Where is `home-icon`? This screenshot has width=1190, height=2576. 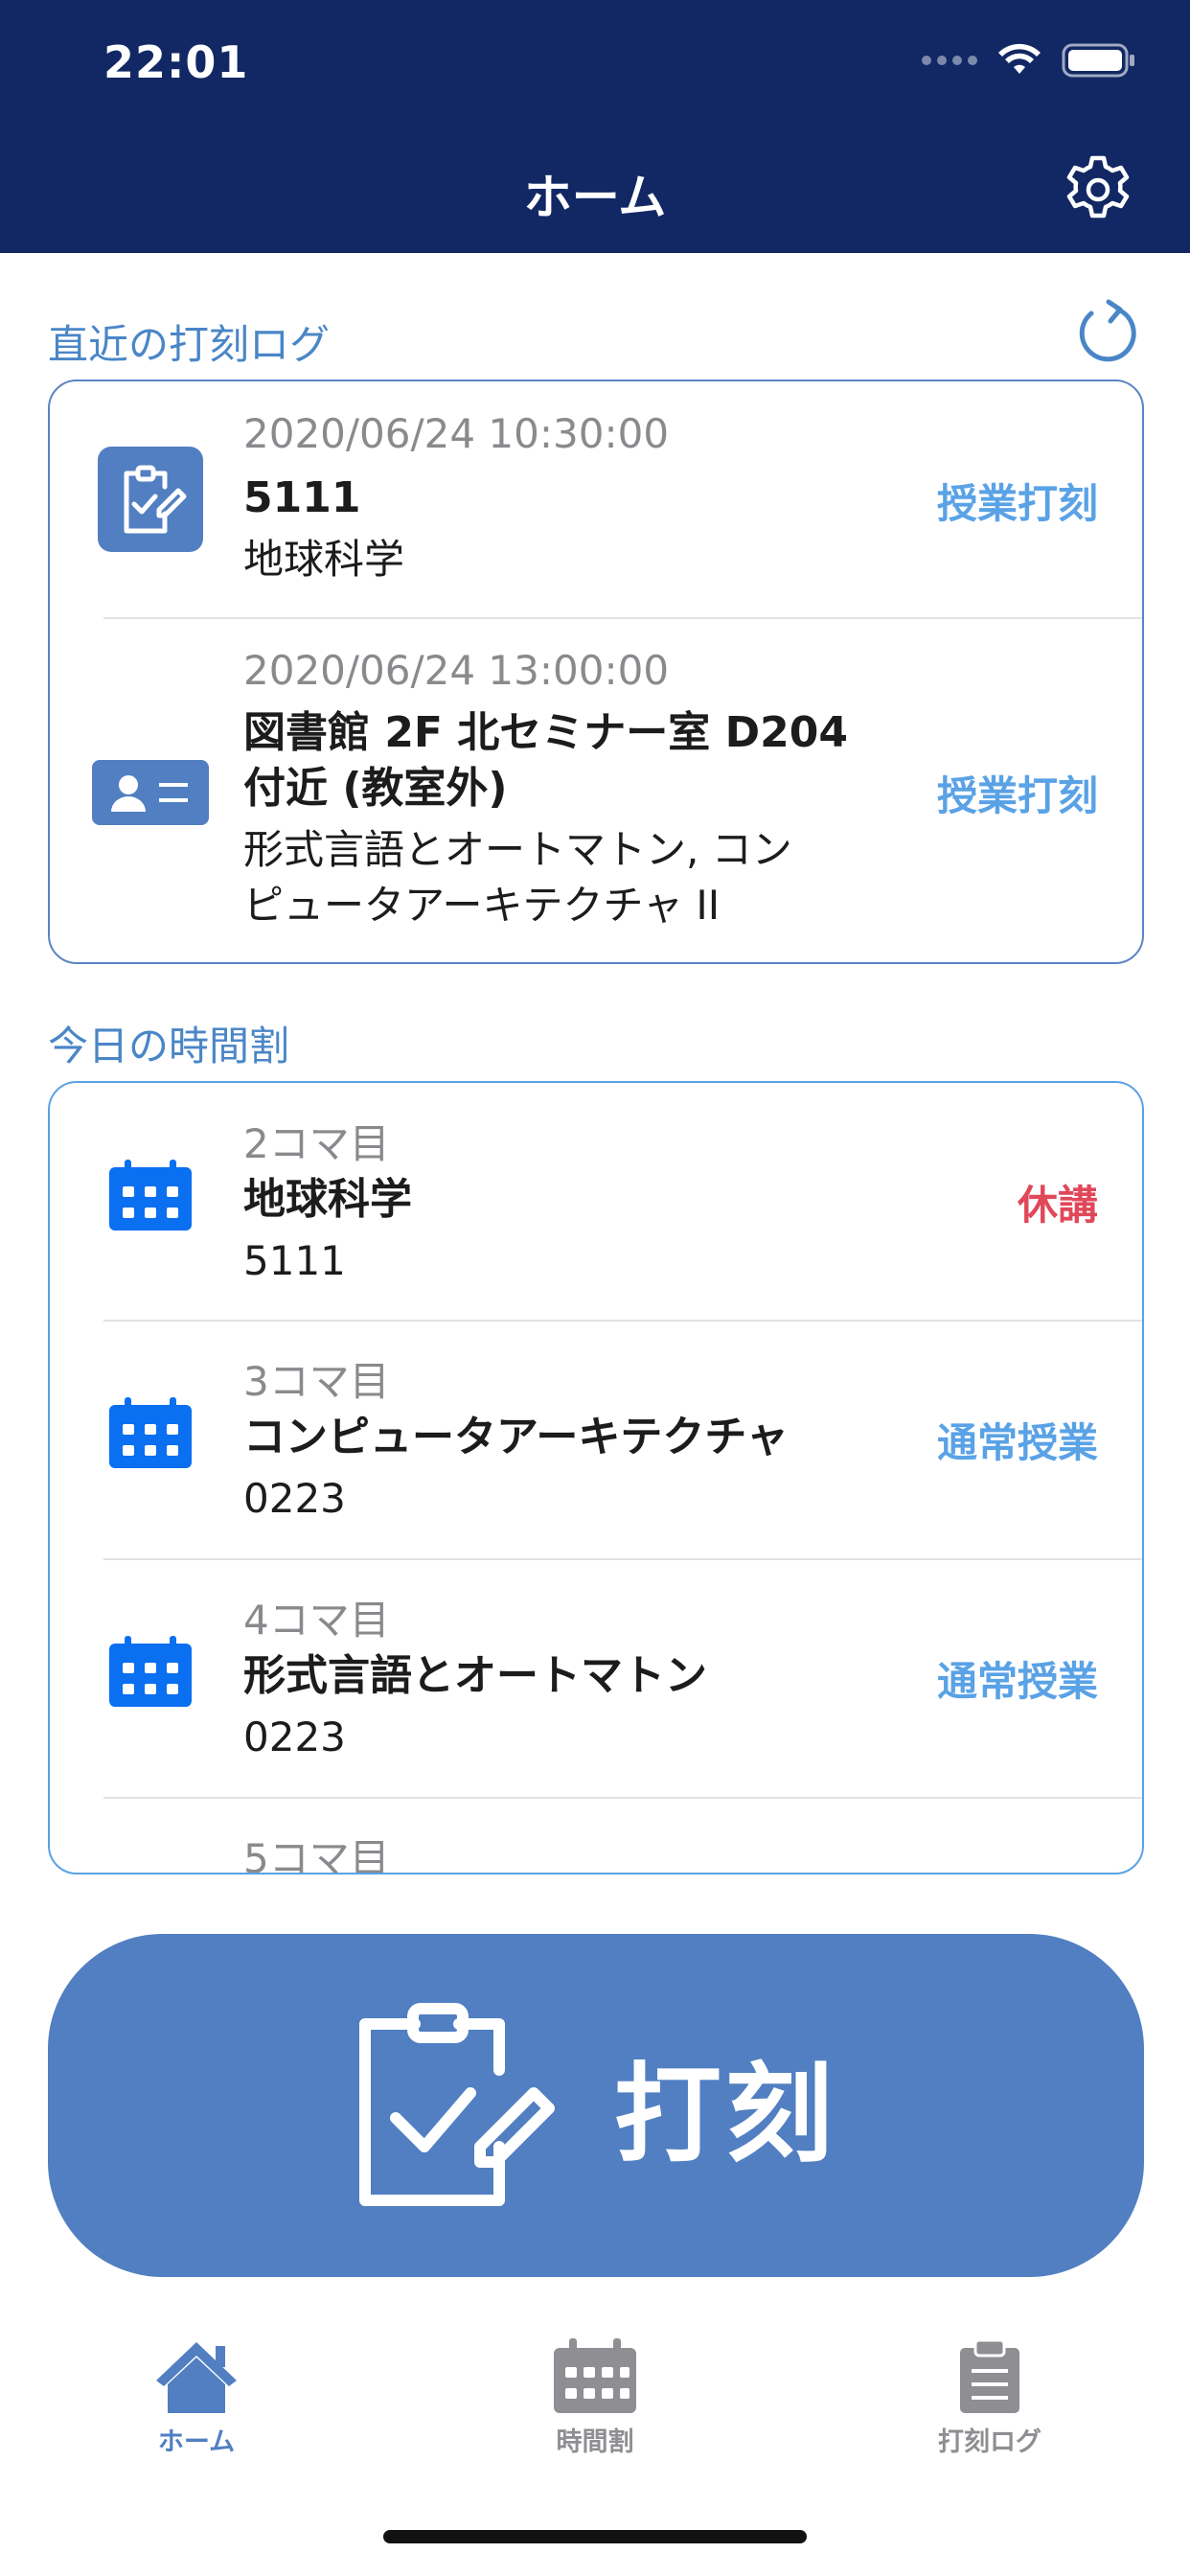 home-icon is located at coordinates (197, 2377).